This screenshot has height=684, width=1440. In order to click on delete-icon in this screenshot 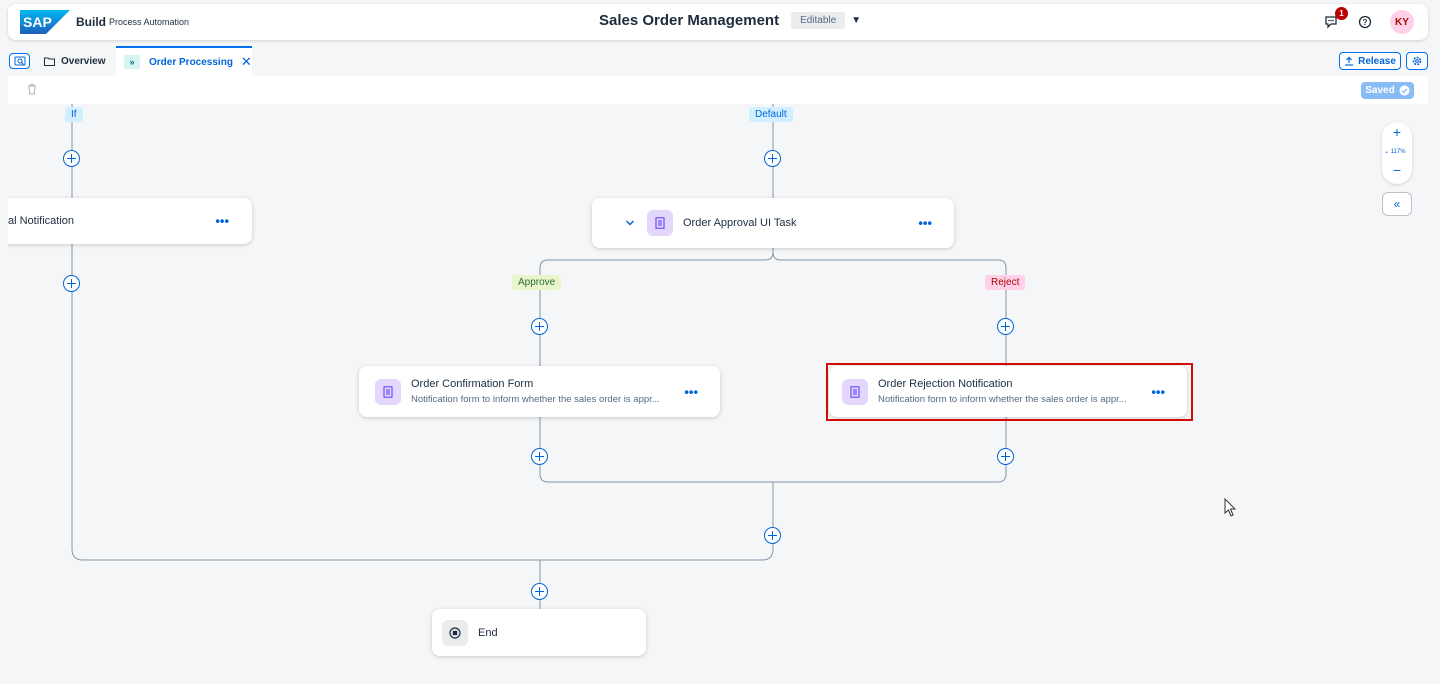, I will do `click(32, 89)`.